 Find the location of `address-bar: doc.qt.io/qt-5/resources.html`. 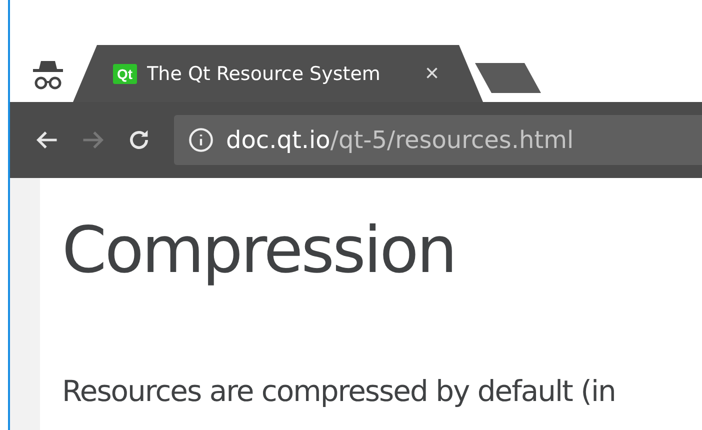

address-bar: doc.qt.io/qt-5/resources.html is located at coordinates (438, 140).